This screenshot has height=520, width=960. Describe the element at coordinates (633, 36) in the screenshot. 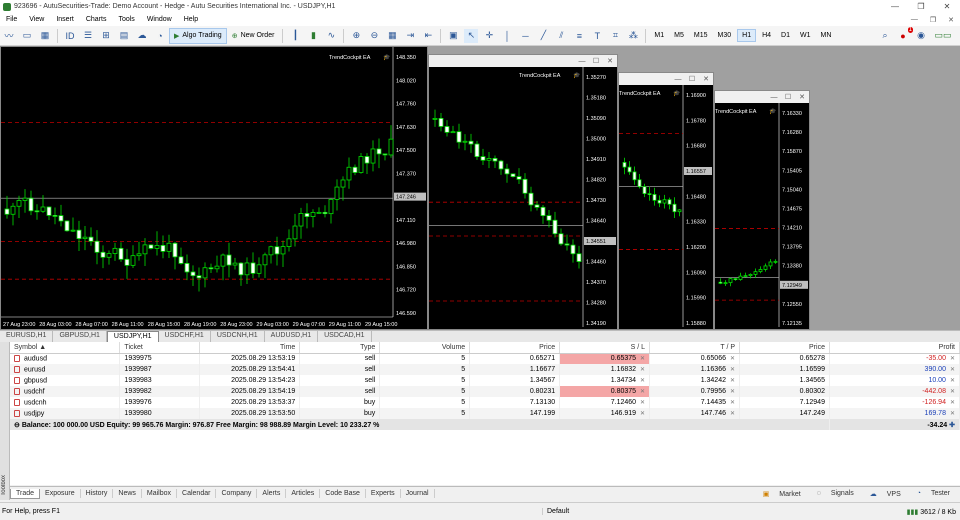

I see `objects-icon: ⁂` at that location.